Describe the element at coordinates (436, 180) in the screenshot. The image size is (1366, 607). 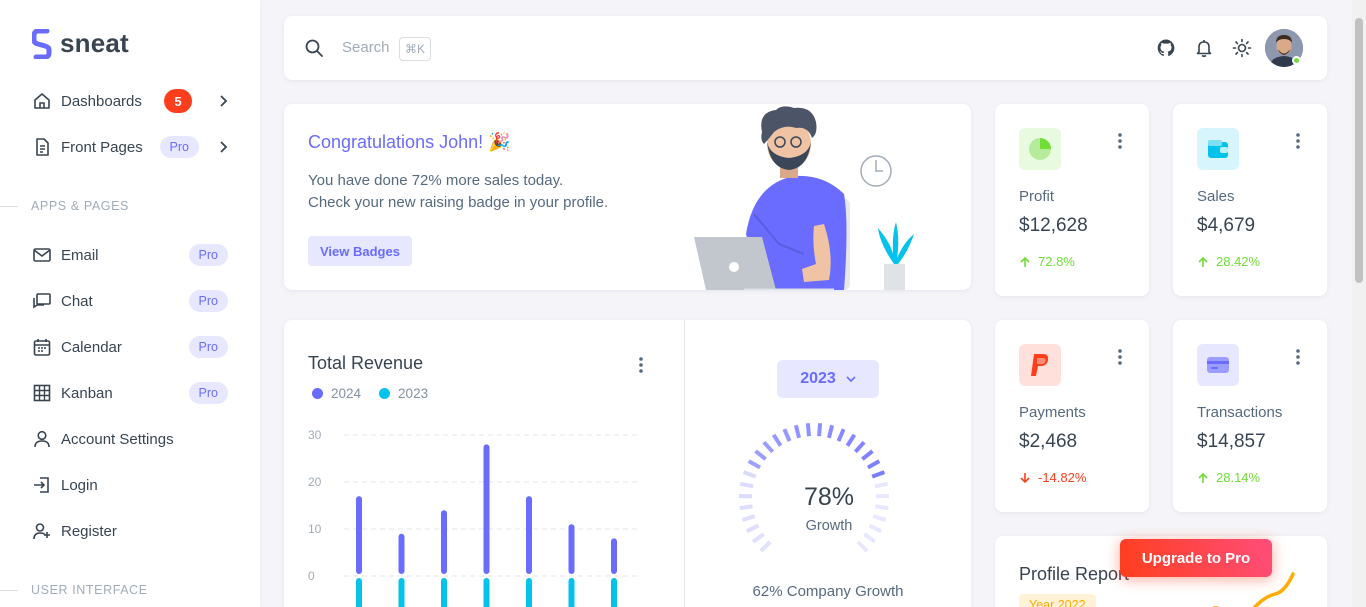
I see `congrats-line-1: You have done 72% more sales today.` at that location.